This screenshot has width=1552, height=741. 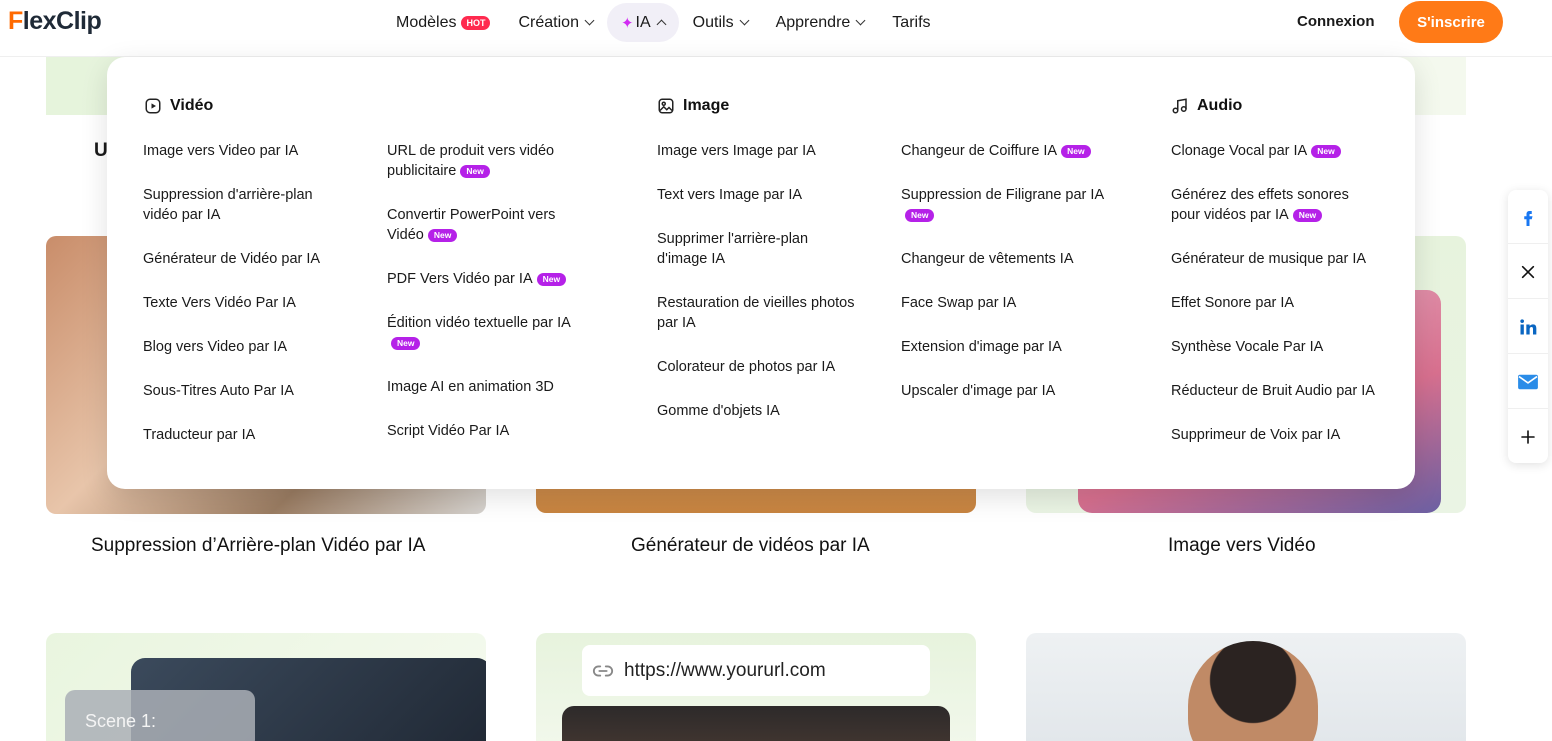 I want to click on mail-icon, so click(x=1528, y=381).